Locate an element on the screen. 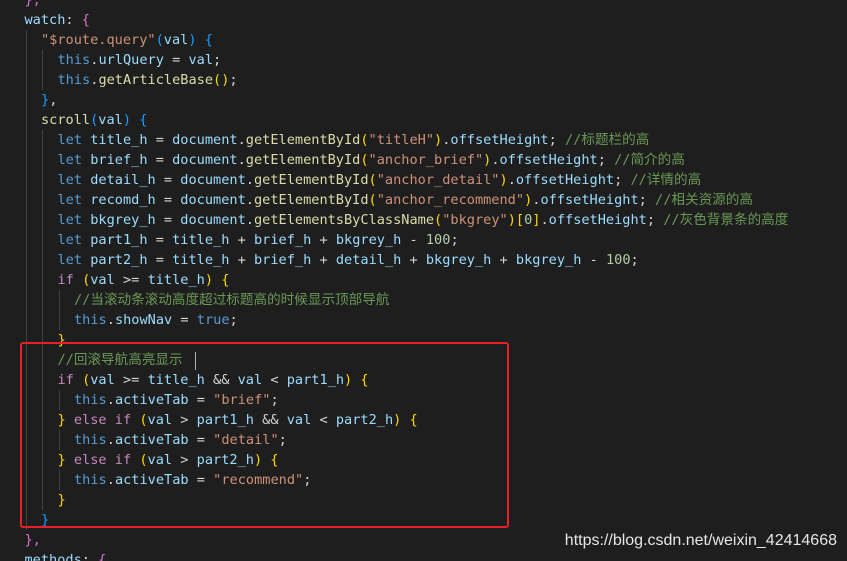 Image resolution: width=847 pixels, height=561 pixels. line-content: this.showNav = true; is located at coordinates (156, 320).